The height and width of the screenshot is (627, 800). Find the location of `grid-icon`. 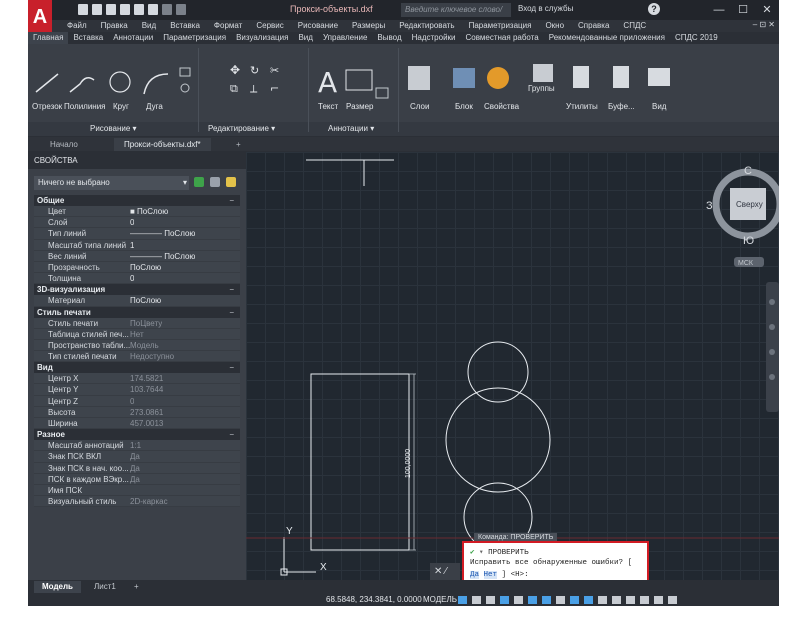

grid-icon is located at coordinates (462, 600).